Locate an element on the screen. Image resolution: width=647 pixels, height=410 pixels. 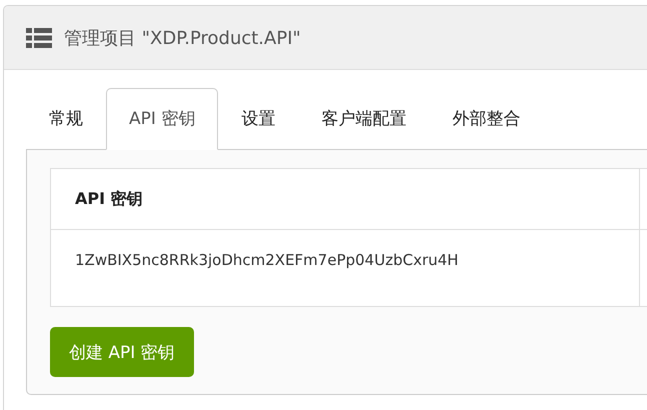
tab: 外部整合 is located at coordinates (486, 119).